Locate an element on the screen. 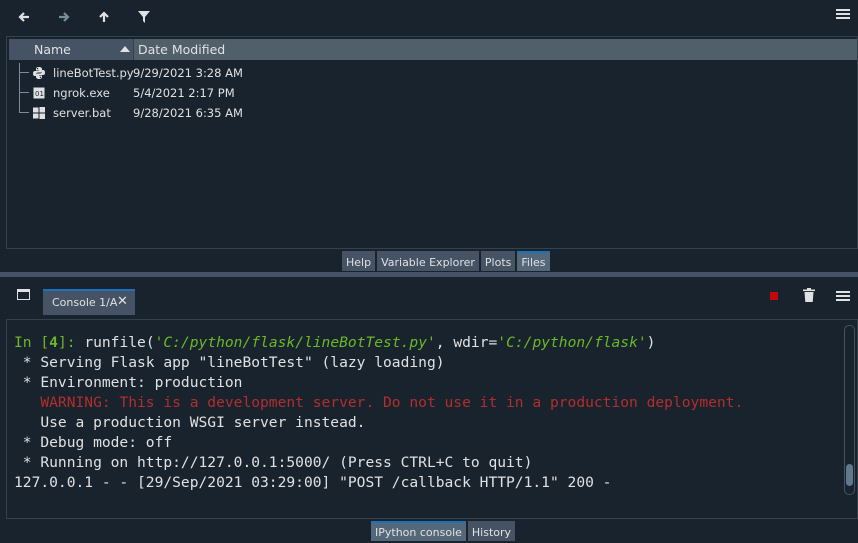  scrollbar-thumb is located at coordinates (849, 475).